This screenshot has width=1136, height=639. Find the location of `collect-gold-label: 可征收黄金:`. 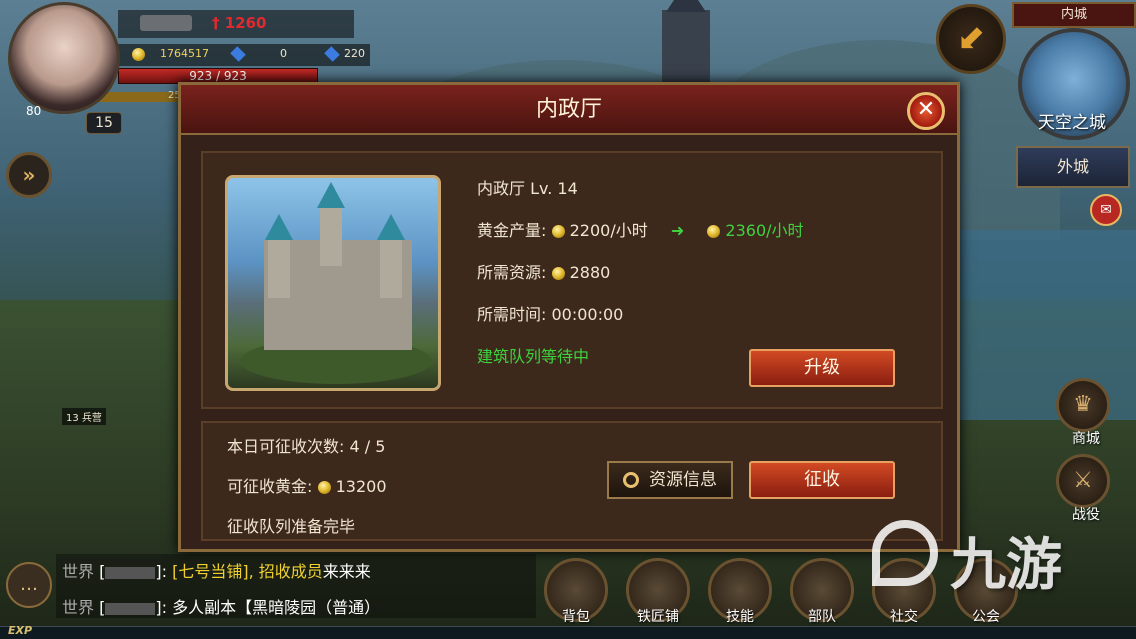

collect-gold-label: 可征收黄金: is located at coordinates (270, 486).